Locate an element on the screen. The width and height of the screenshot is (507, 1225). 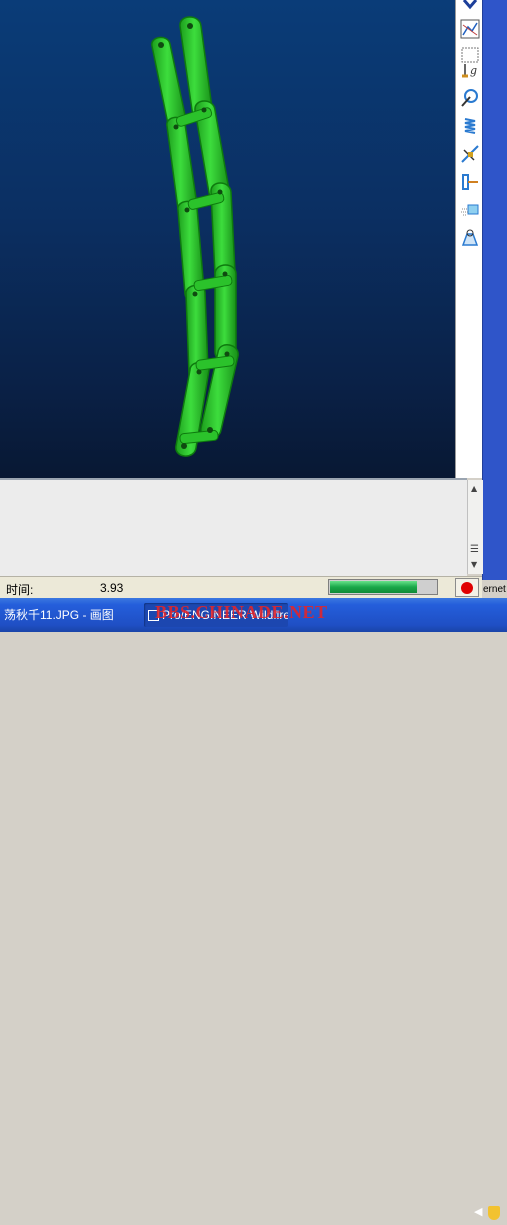
collapse-arrow-icon is located at coordinates (469, 7).